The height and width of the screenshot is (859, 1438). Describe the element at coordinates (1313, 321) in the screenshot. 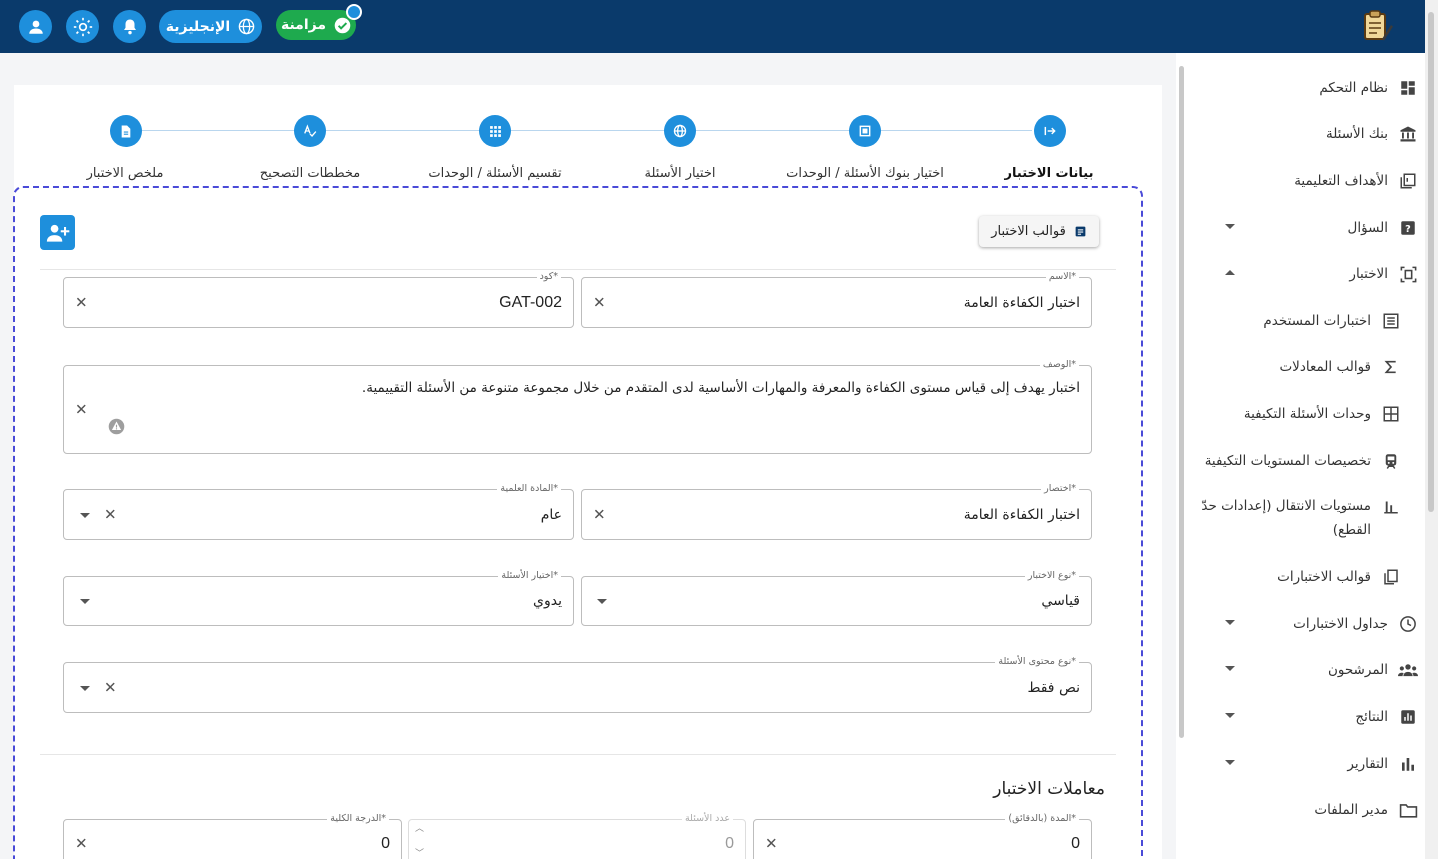

I see `sidebar-item-user-exams: اختبارات المستخدم` at that location.